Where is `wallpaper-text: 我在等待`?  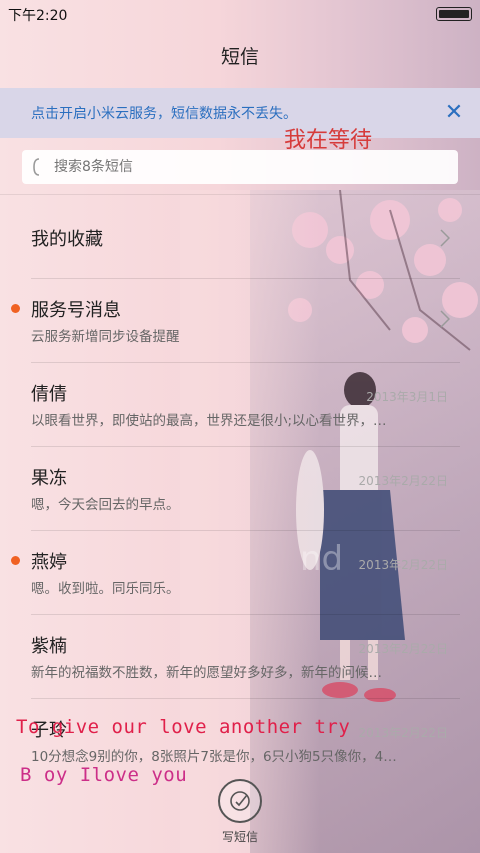
wallpaper-text: 我在等待 is located at coordinates (328, 140).